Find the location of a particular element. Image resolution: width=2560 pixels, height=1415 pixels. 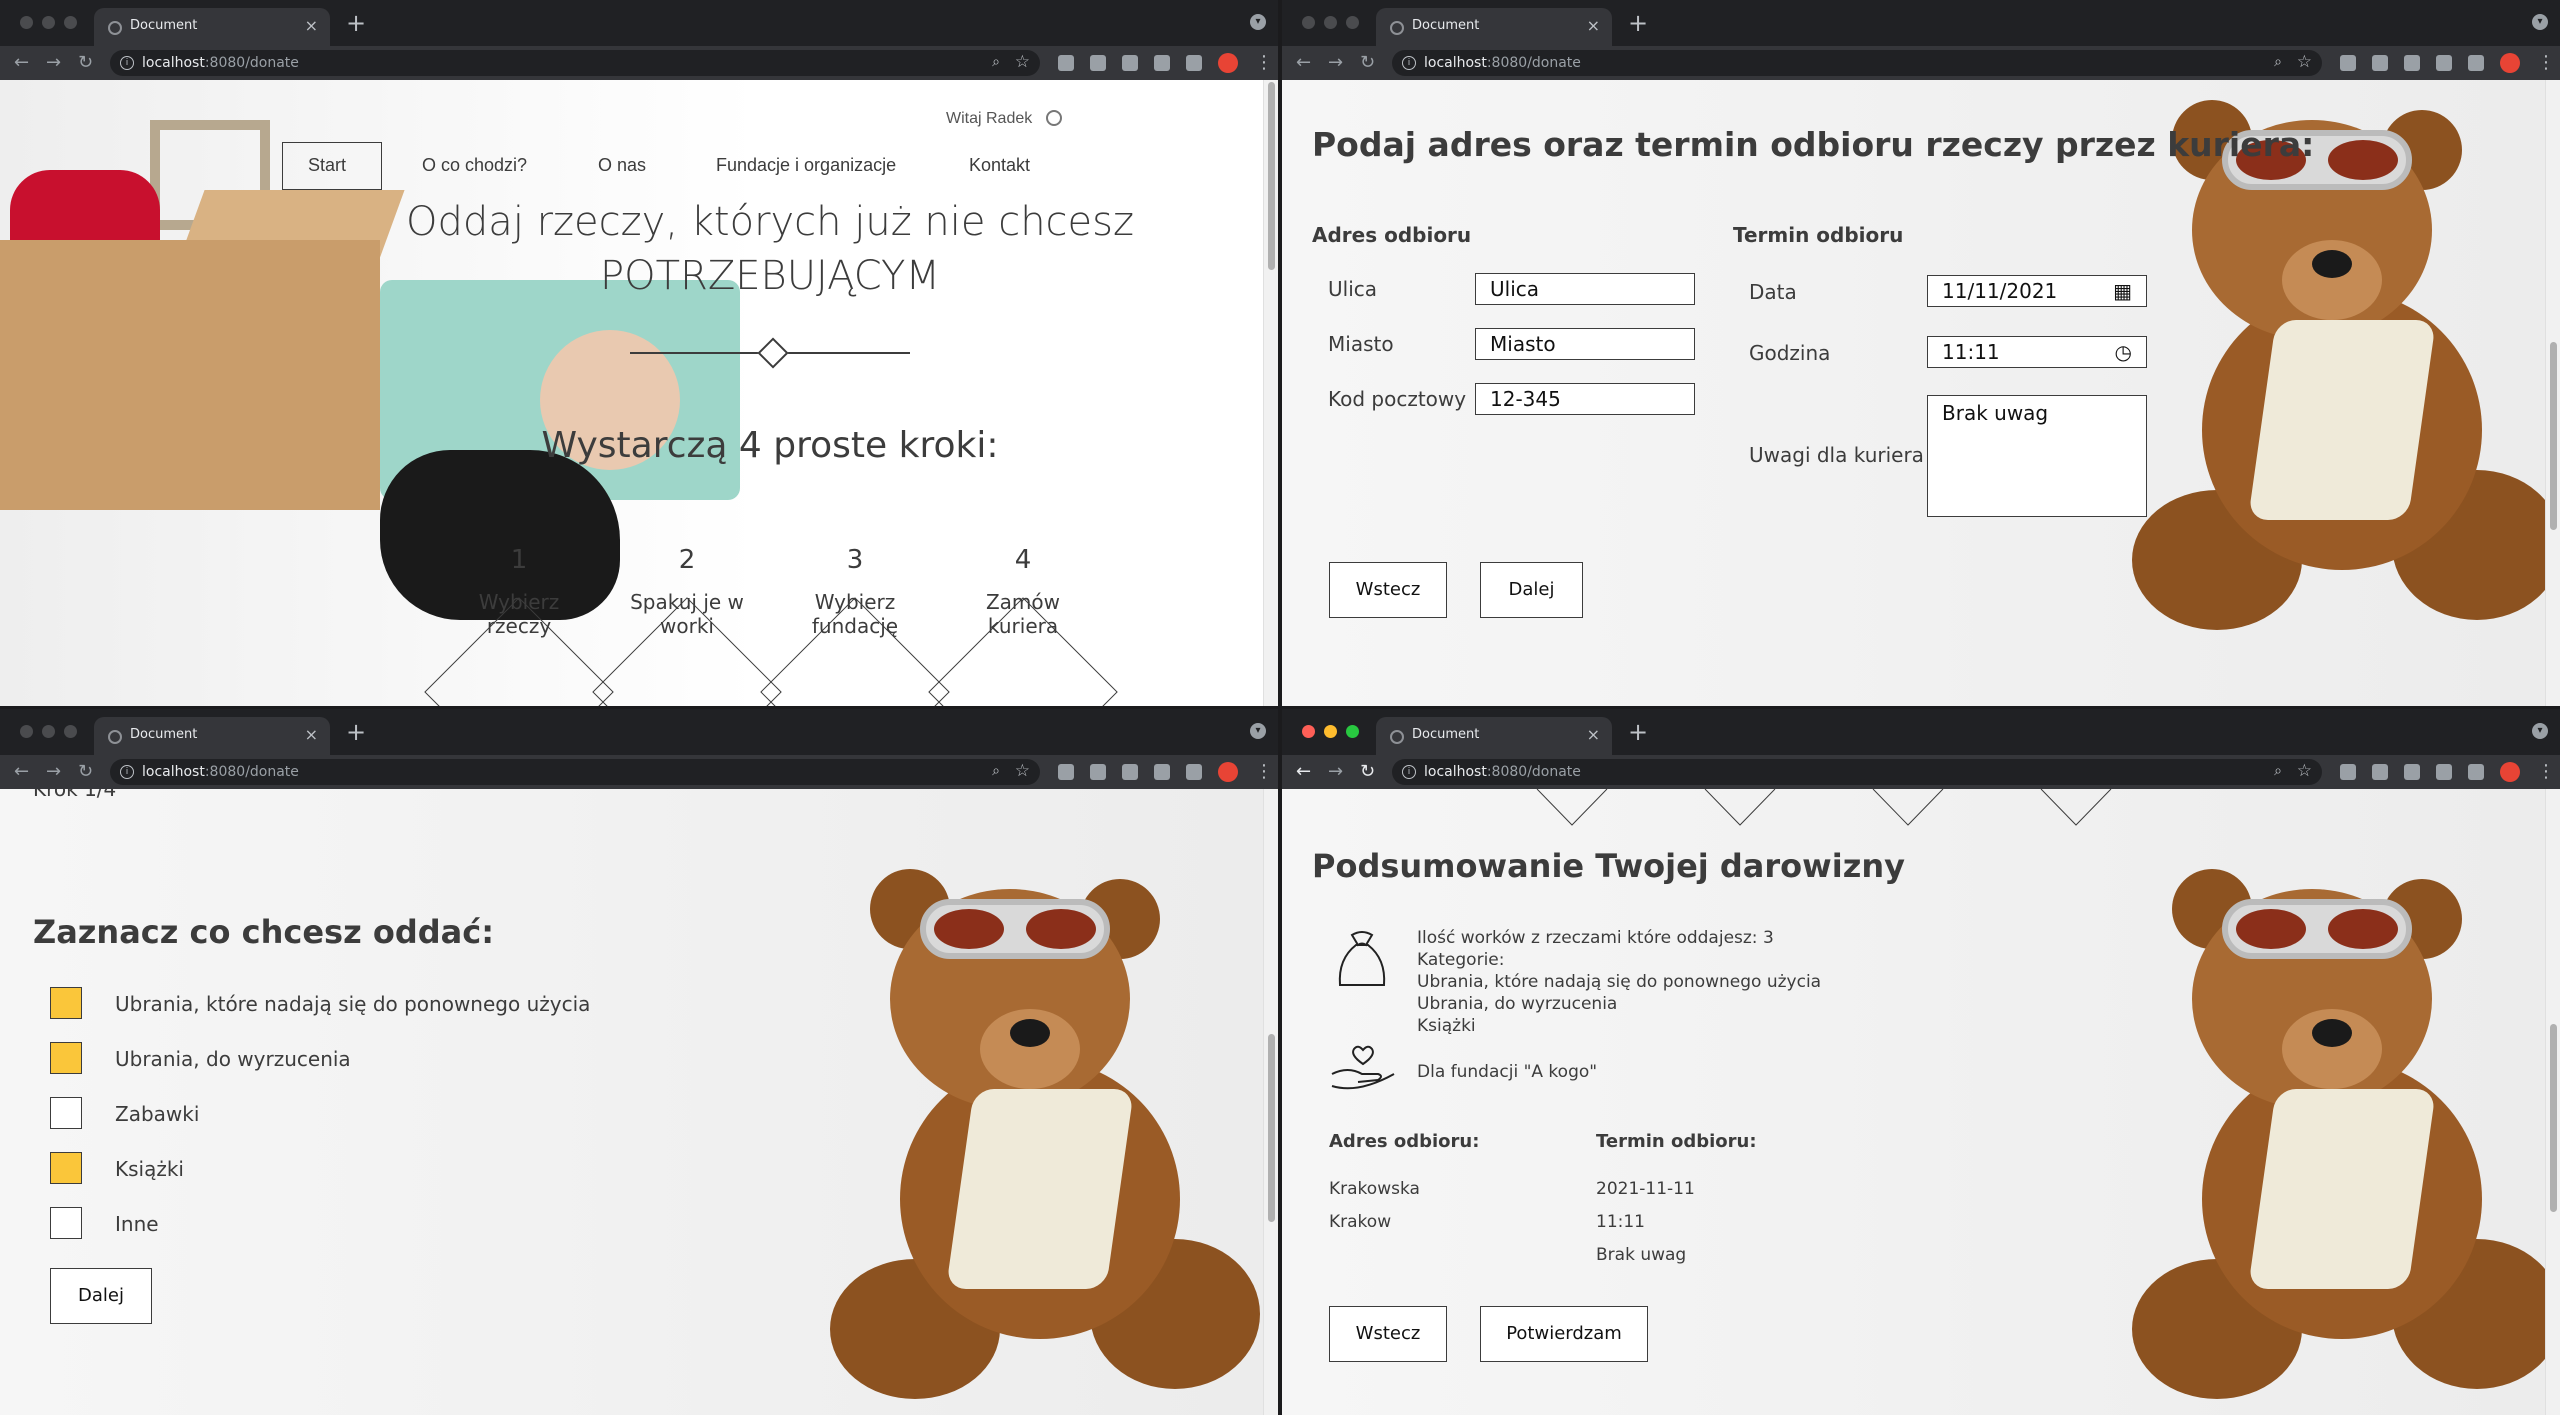

confirm-button: Potwierdzam is located at coordinates (1564, 1334).